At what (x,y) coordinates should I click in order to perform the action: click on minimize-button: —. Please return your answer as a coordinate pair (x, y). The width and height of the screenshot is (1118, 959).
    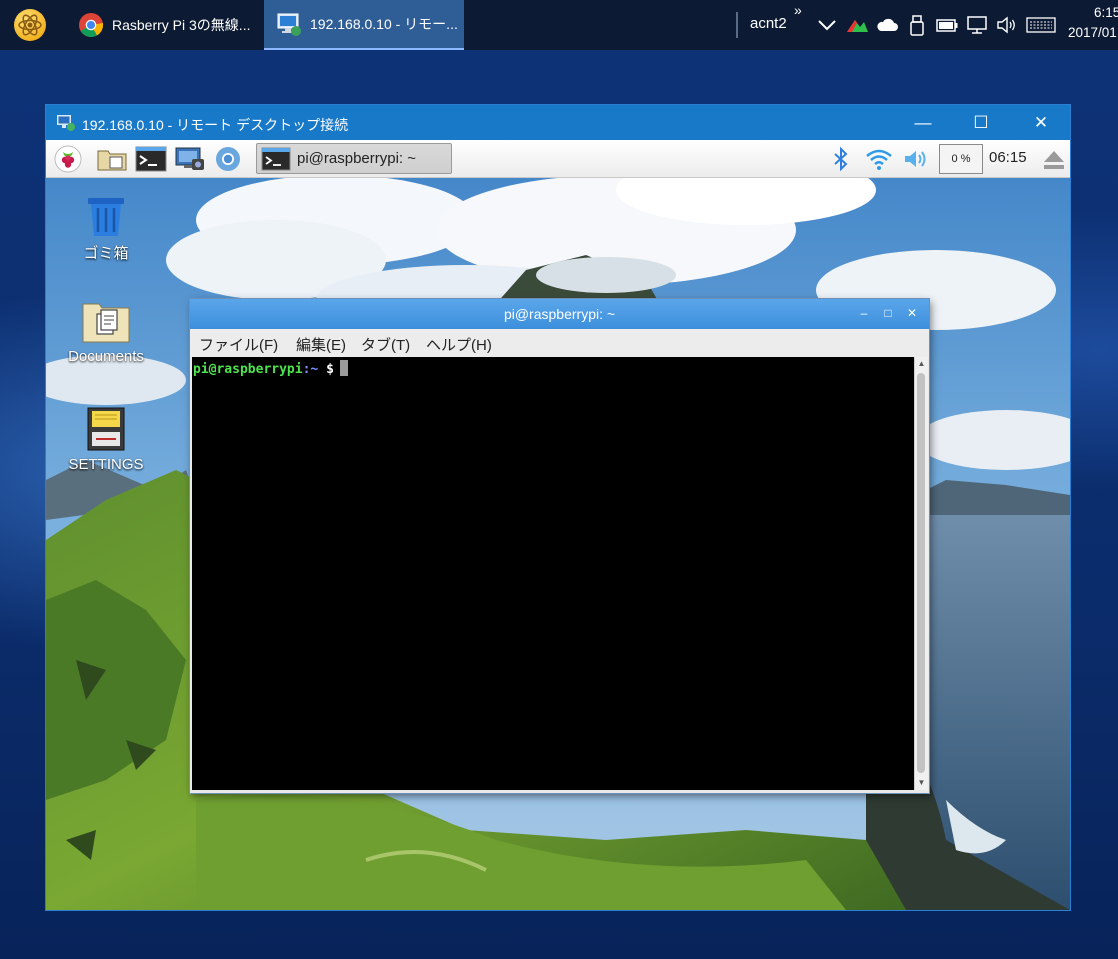
    Looking at the image, I should click on (923, 122).